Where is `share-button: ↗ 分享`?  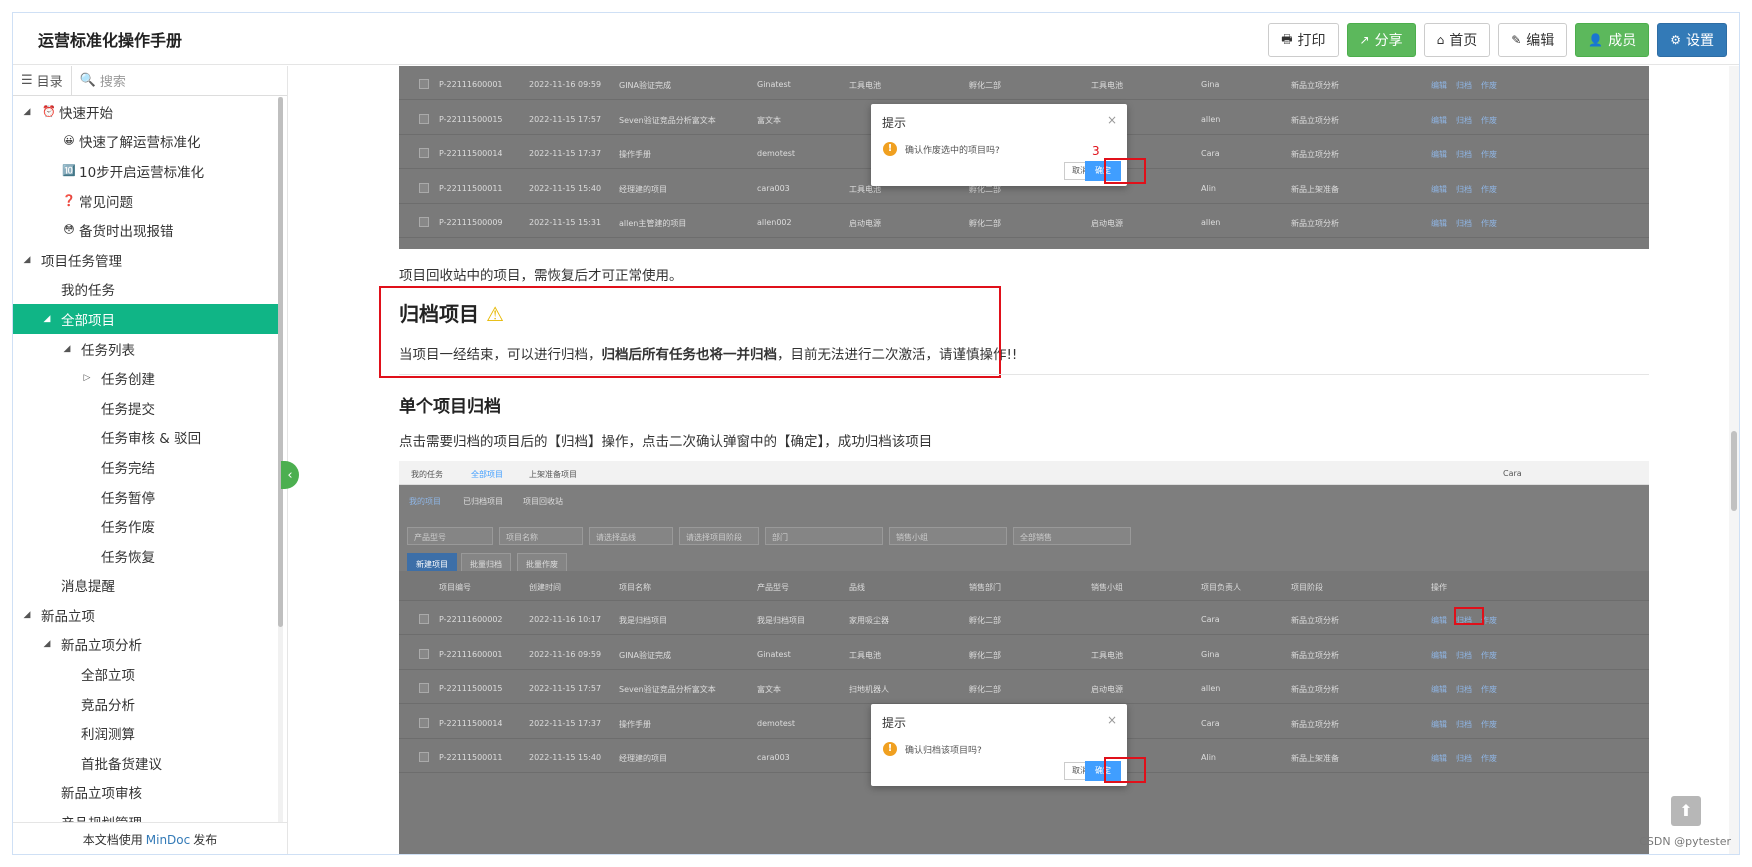
share-button: ↗ 分享 is located at coordinates (1381, 40).